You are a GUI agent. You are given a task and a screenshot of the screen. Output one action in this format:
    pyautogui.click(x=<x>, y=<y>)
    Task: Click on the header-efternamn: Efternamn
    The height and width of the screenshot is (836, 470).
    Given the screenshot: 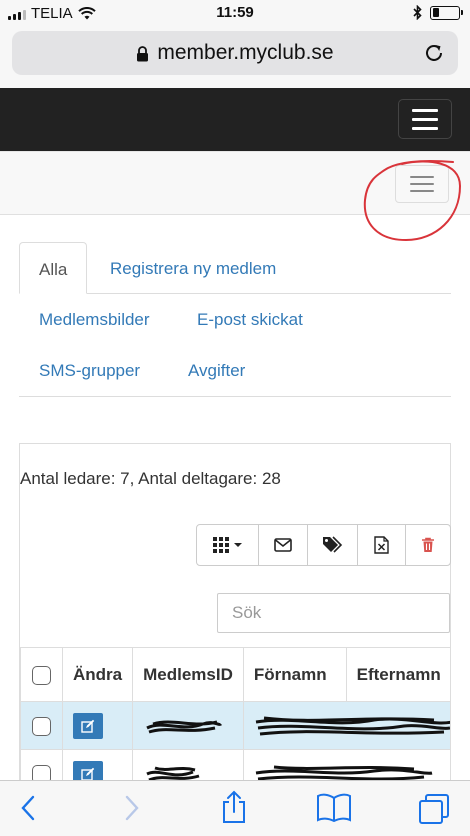 What is the action you would take?
    pyautogui.click(x=397, y=674)
    